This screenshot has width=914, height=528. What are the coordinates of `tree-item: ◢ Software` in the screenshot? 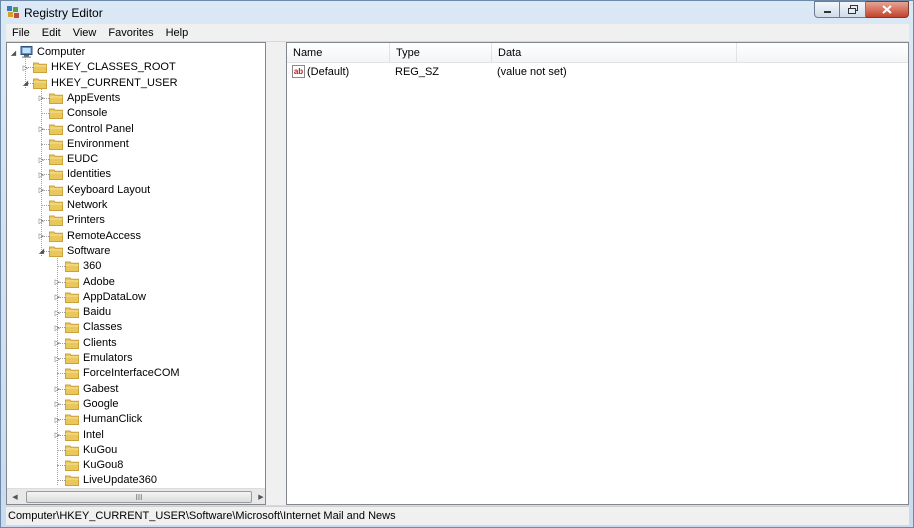 It's located at (136, 251).